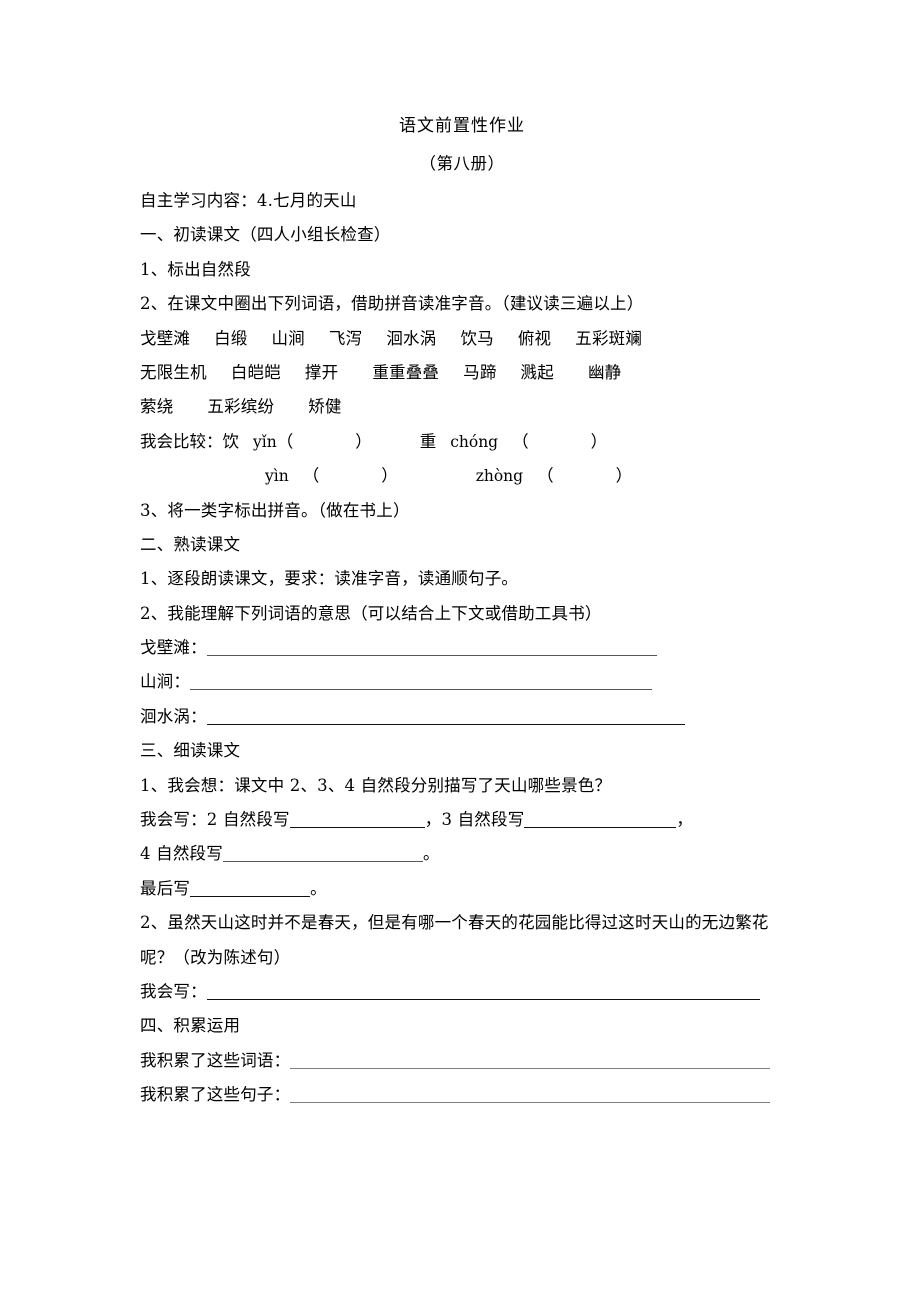  I want to click on section-one-item-2: 2、在课文中圈出下列词语，借助拼音读准字音。（建议读三遍以上）, so click(392, 304).